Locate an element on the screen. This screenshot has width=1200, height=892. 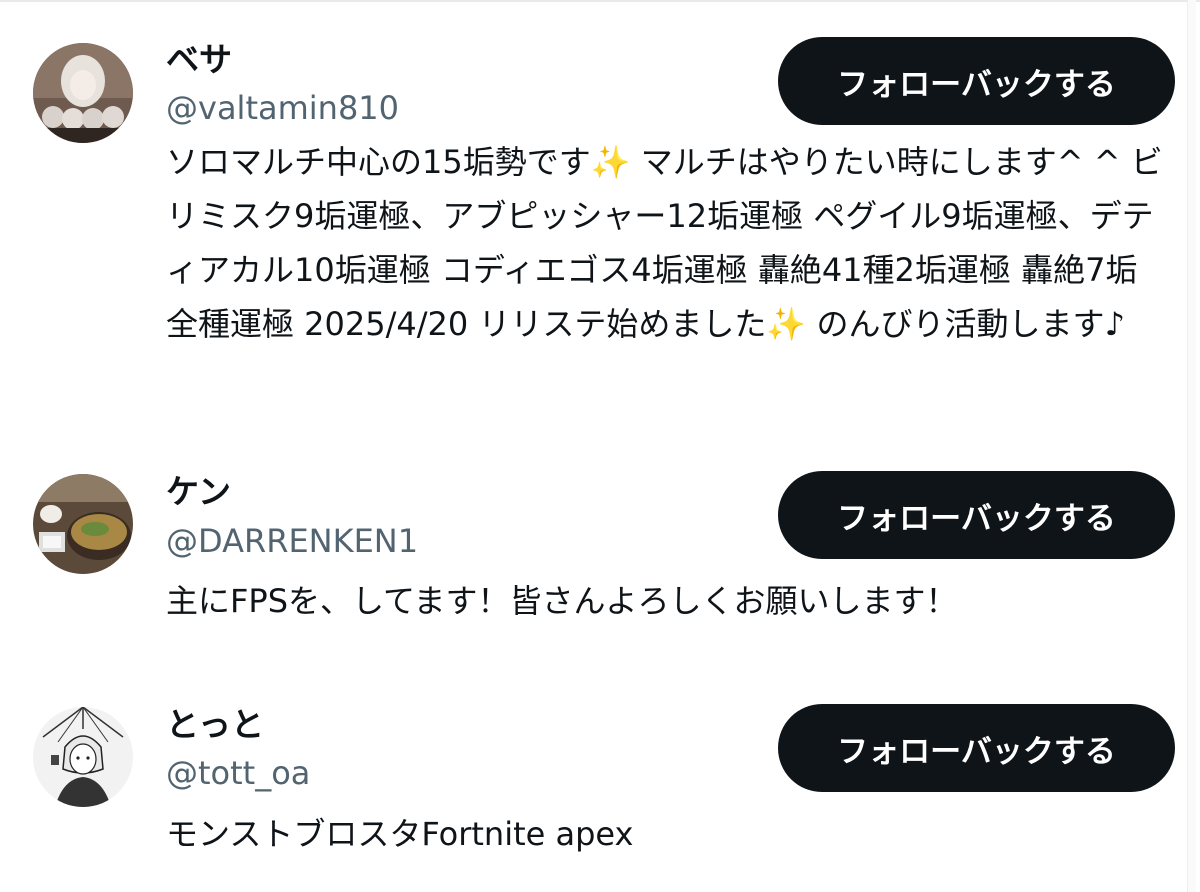
display-name: ベサ is located at coordinates (199, 60).